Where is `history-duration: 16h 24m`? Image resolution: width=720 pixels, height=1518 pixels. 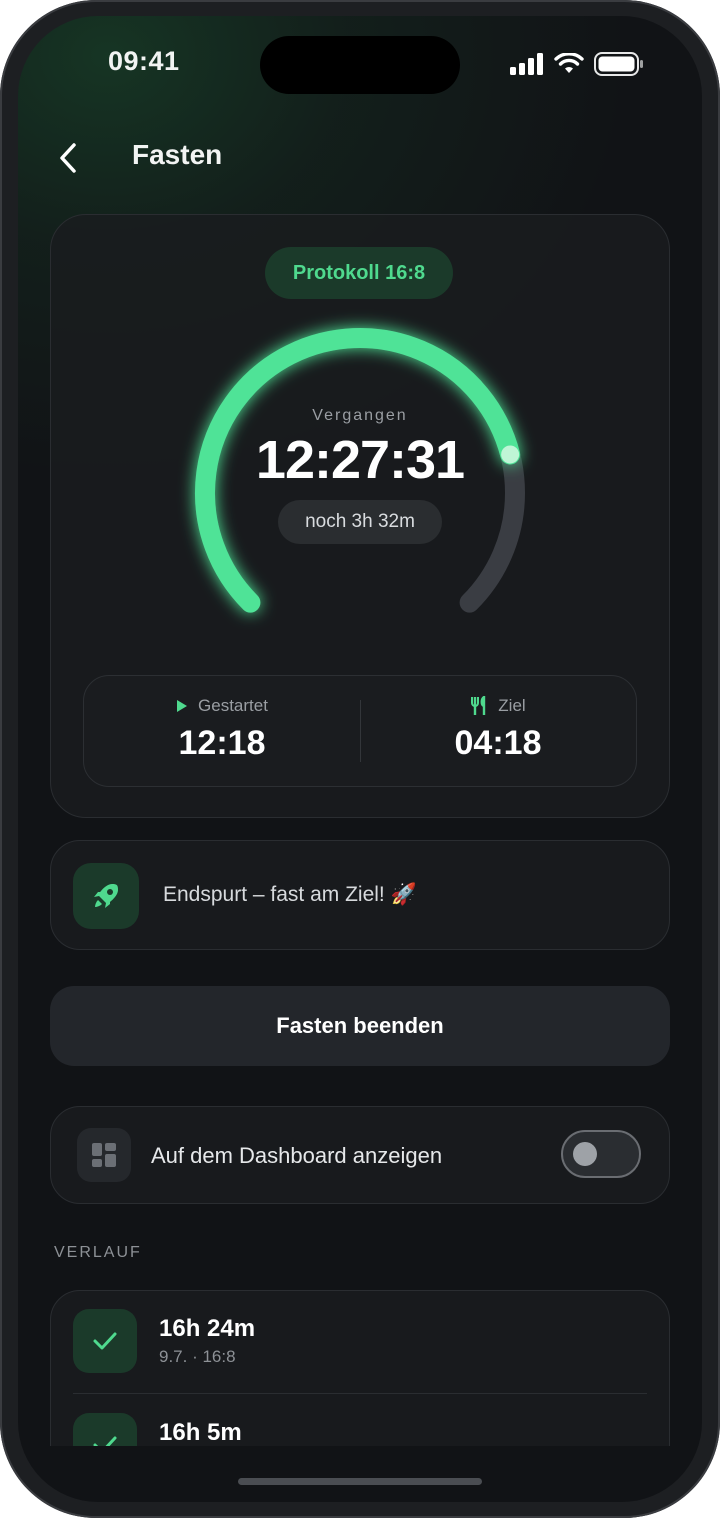 history-duration: 16h 24m is located at coordinates (207, 1328).